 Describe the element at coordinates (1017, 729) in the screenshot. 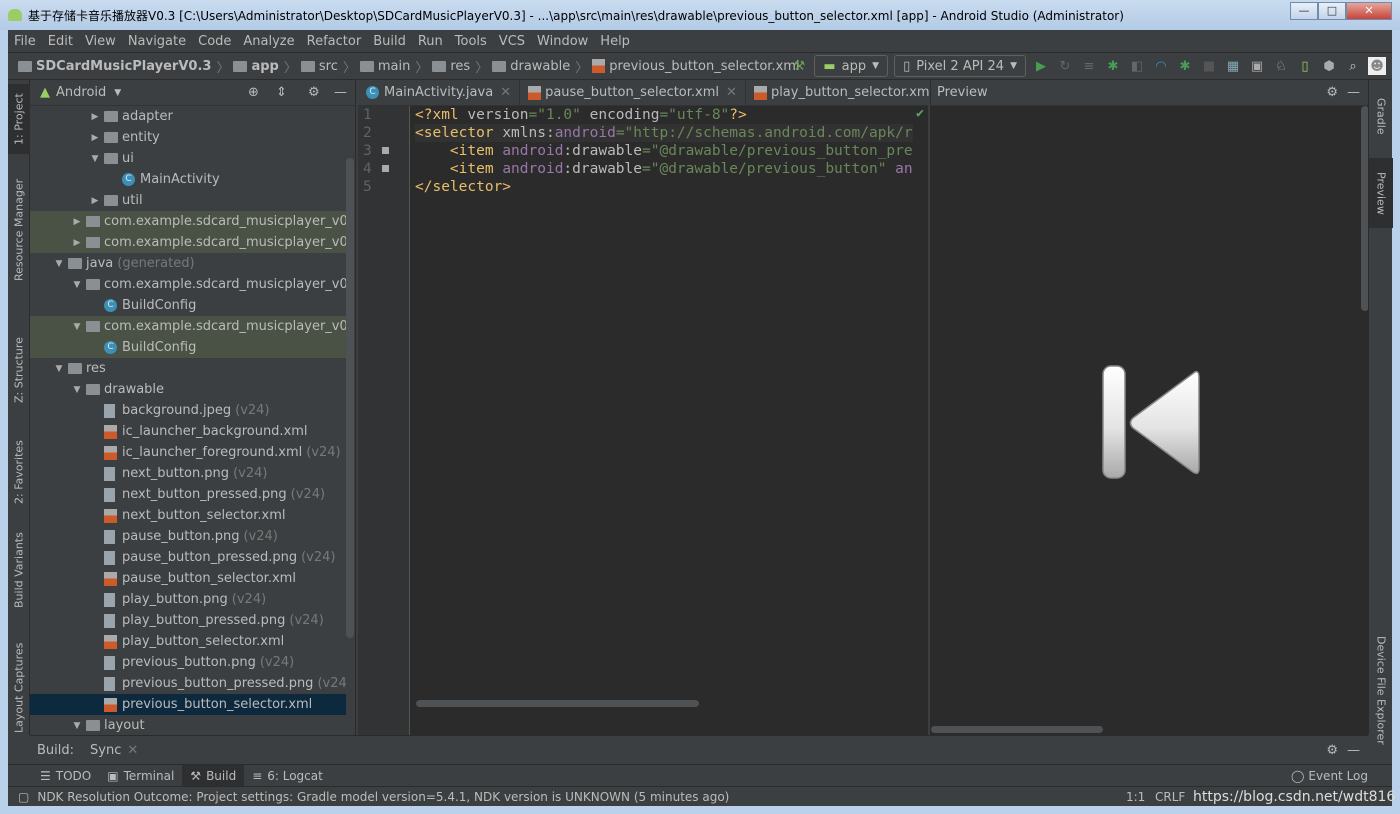

I see `preview-horizontal-scrollbar` at that location.